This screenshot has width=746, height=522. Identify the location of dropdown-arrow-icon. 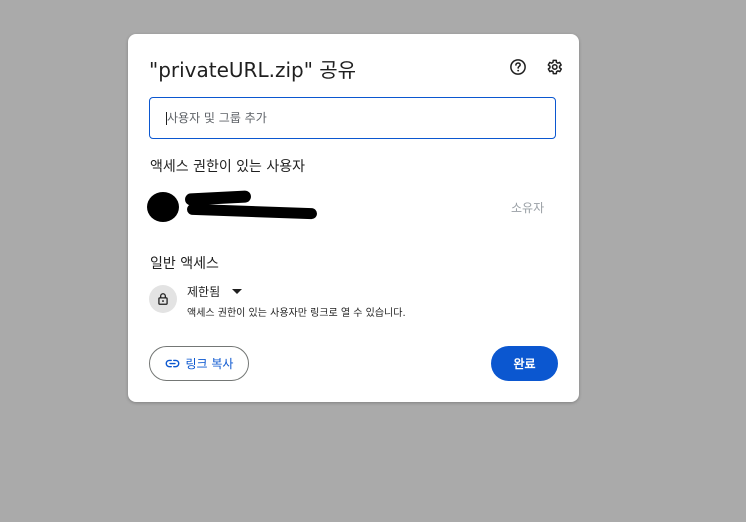
(237, 291).